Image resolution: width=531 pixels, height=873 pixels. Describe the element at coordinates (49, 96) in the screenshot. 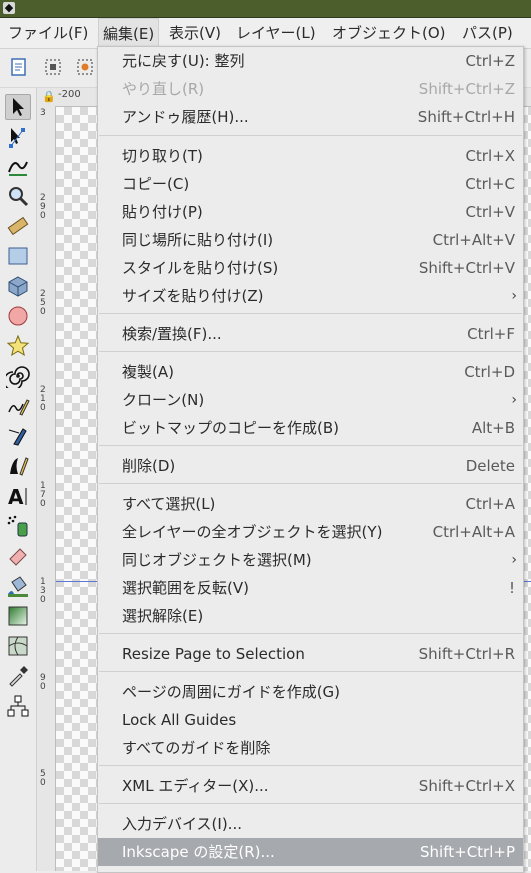

I see `lock-icon: 🔒` at that location.